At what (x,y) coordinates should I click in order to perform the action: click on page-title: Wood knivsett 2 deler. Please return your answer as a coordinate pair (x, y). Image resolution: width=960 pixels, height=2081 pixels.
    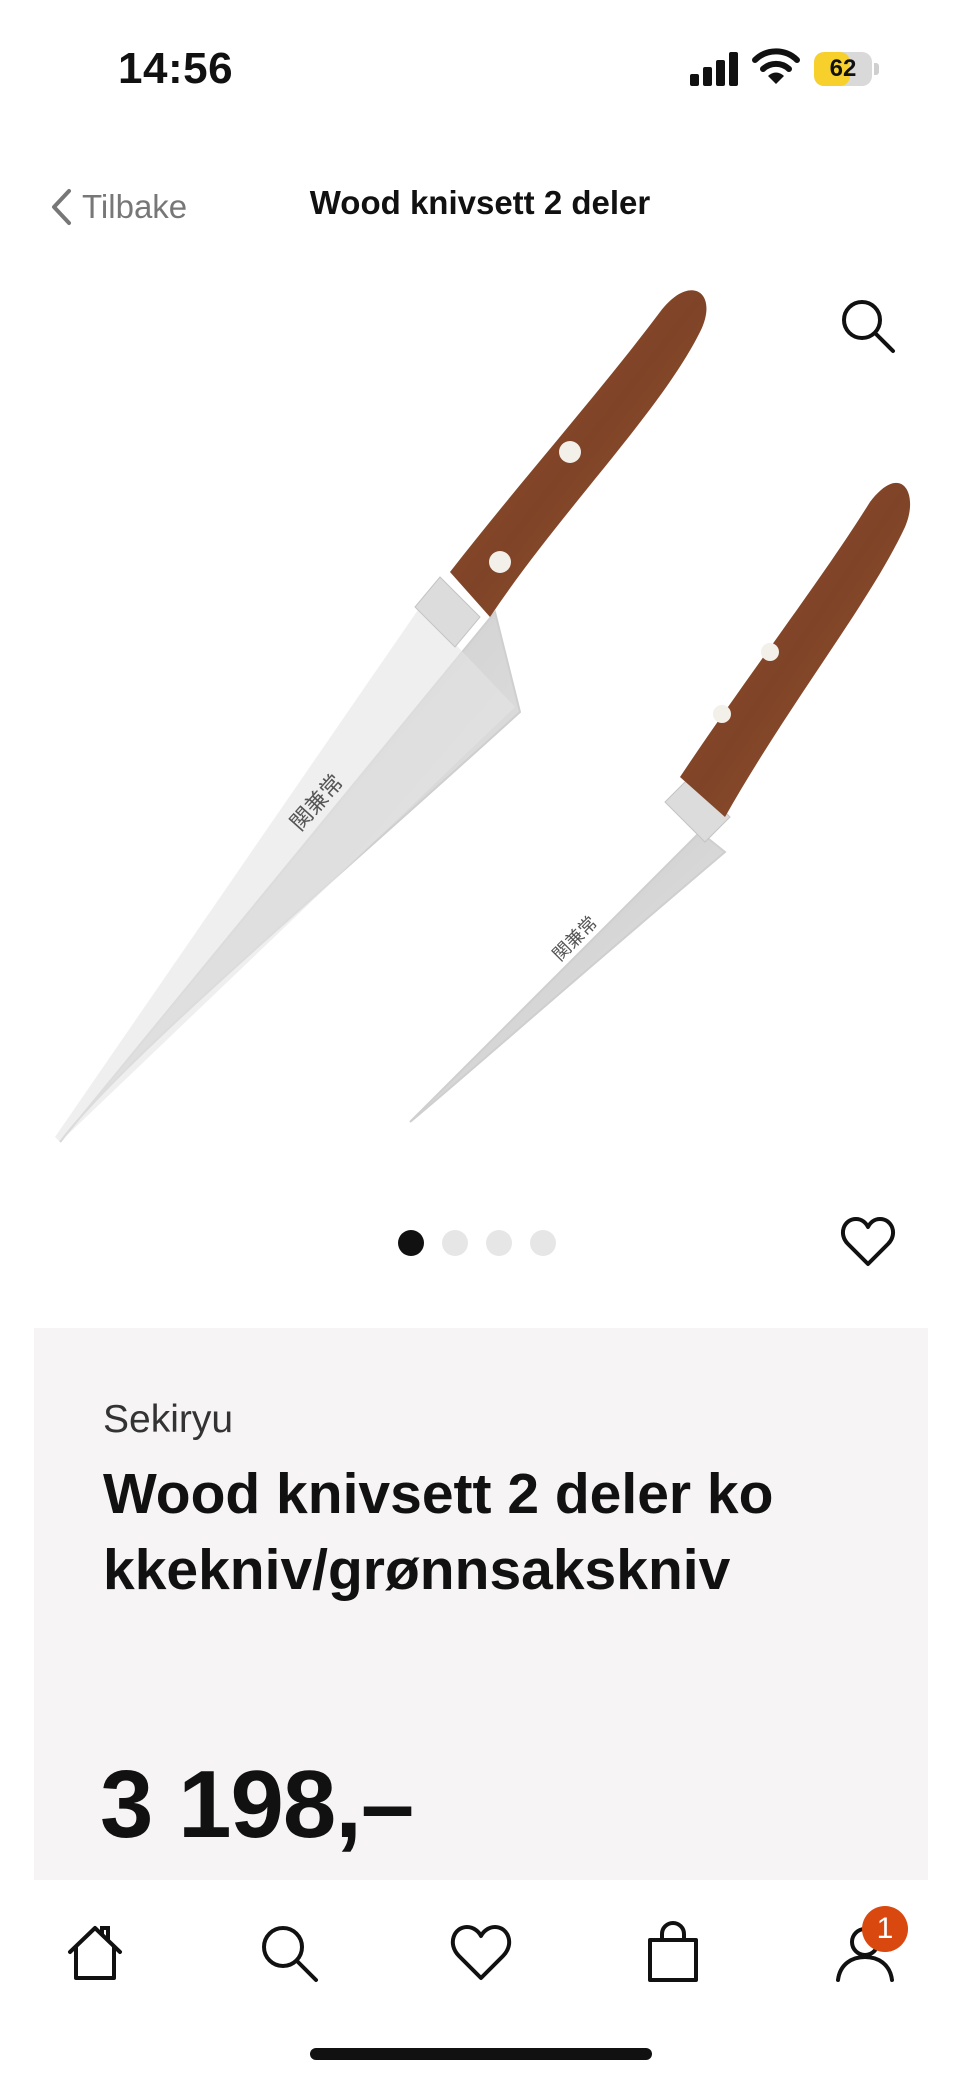
    Looking at the image, I should click on (480, 202).